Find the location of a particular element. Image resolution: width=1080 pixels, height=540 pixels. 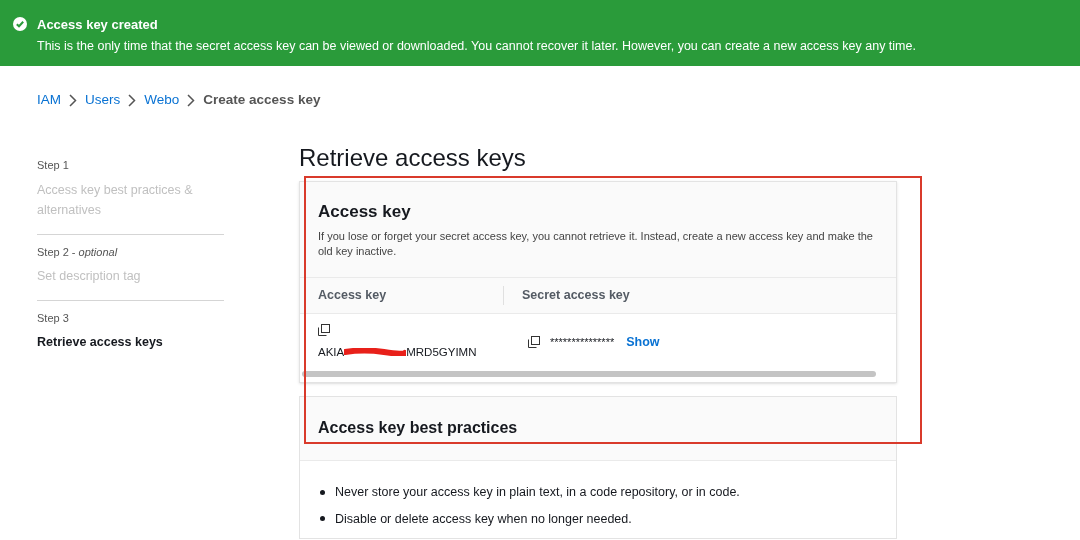

column-header: Secret access key is located at coordinates (575, 295).